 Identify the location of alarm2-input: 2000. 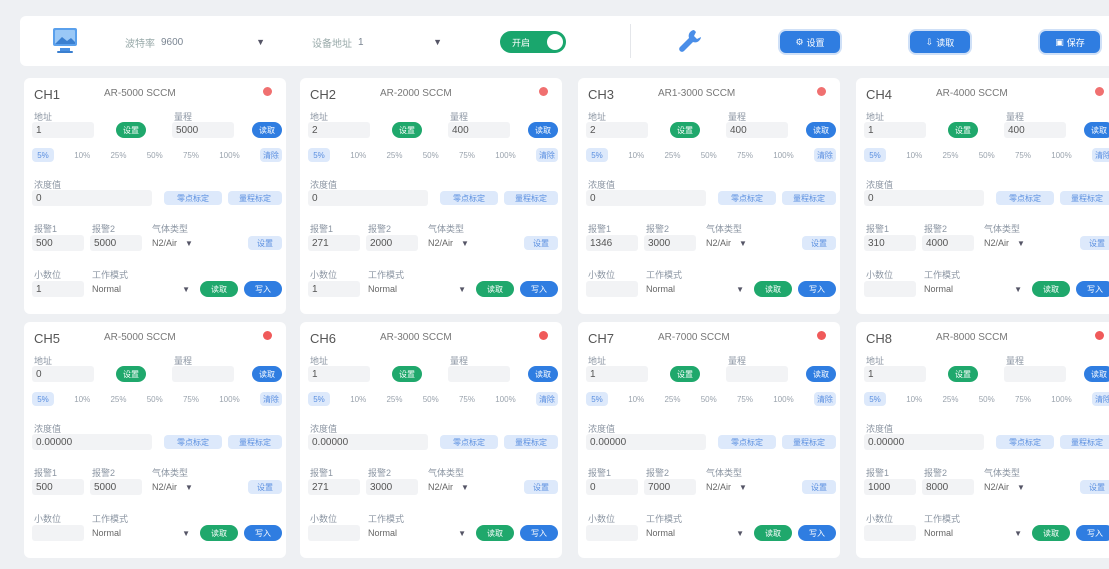
(392, 243).